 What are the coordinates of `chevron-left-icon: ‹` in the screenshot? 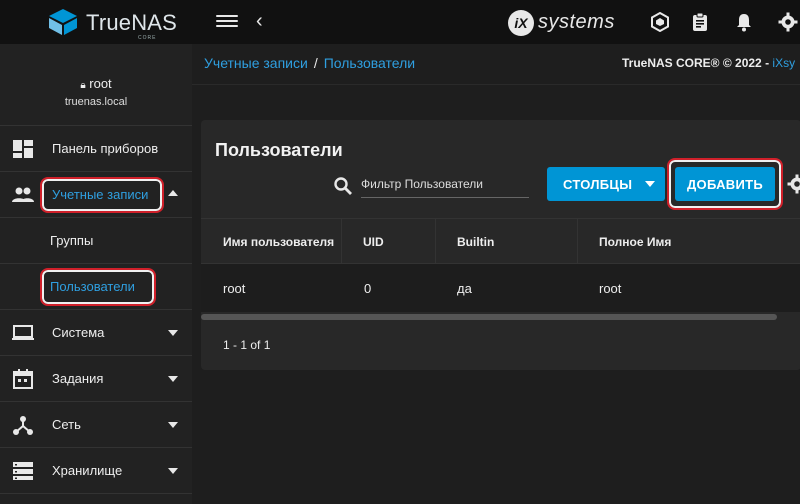 It's located at (264, 22).